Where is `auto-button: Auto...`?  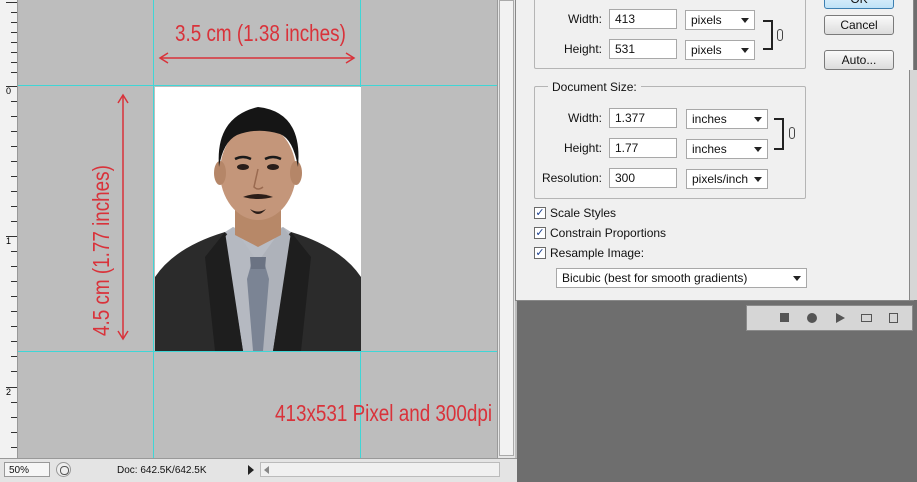 auto-button: Auto... is located at coordinates (859, 60).